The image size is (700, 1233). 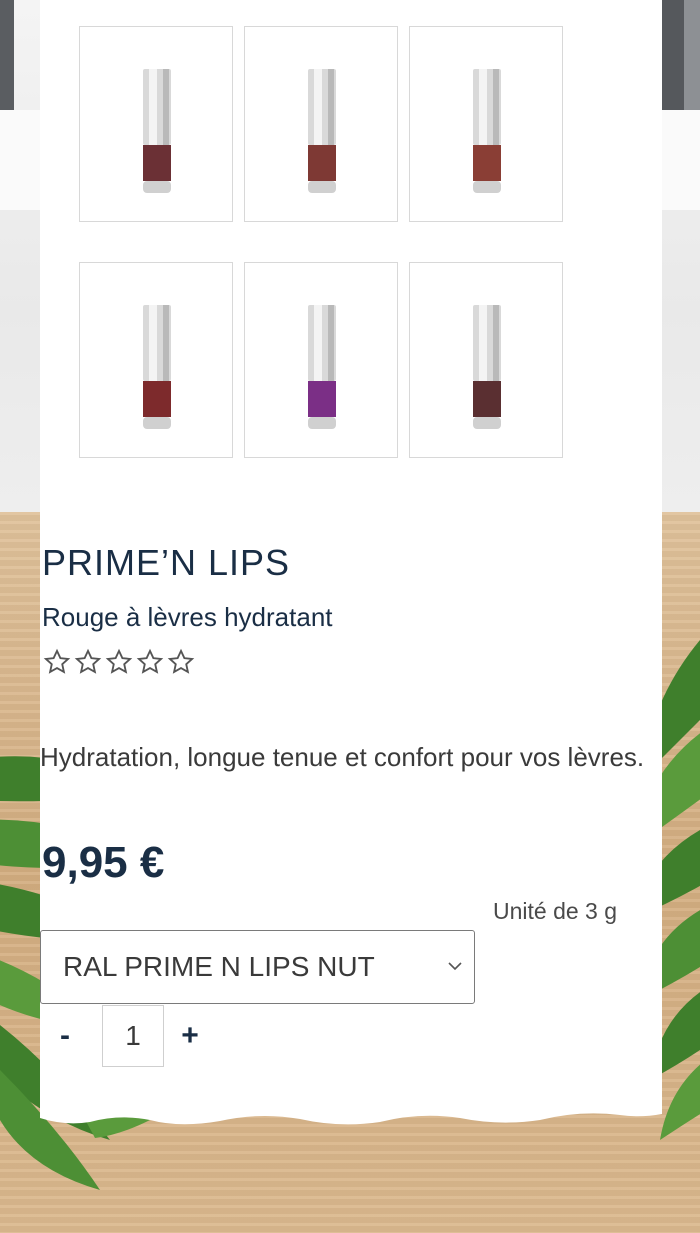 I want to click on product-unit: Unité de 3 g, so click(x=555, y=911).